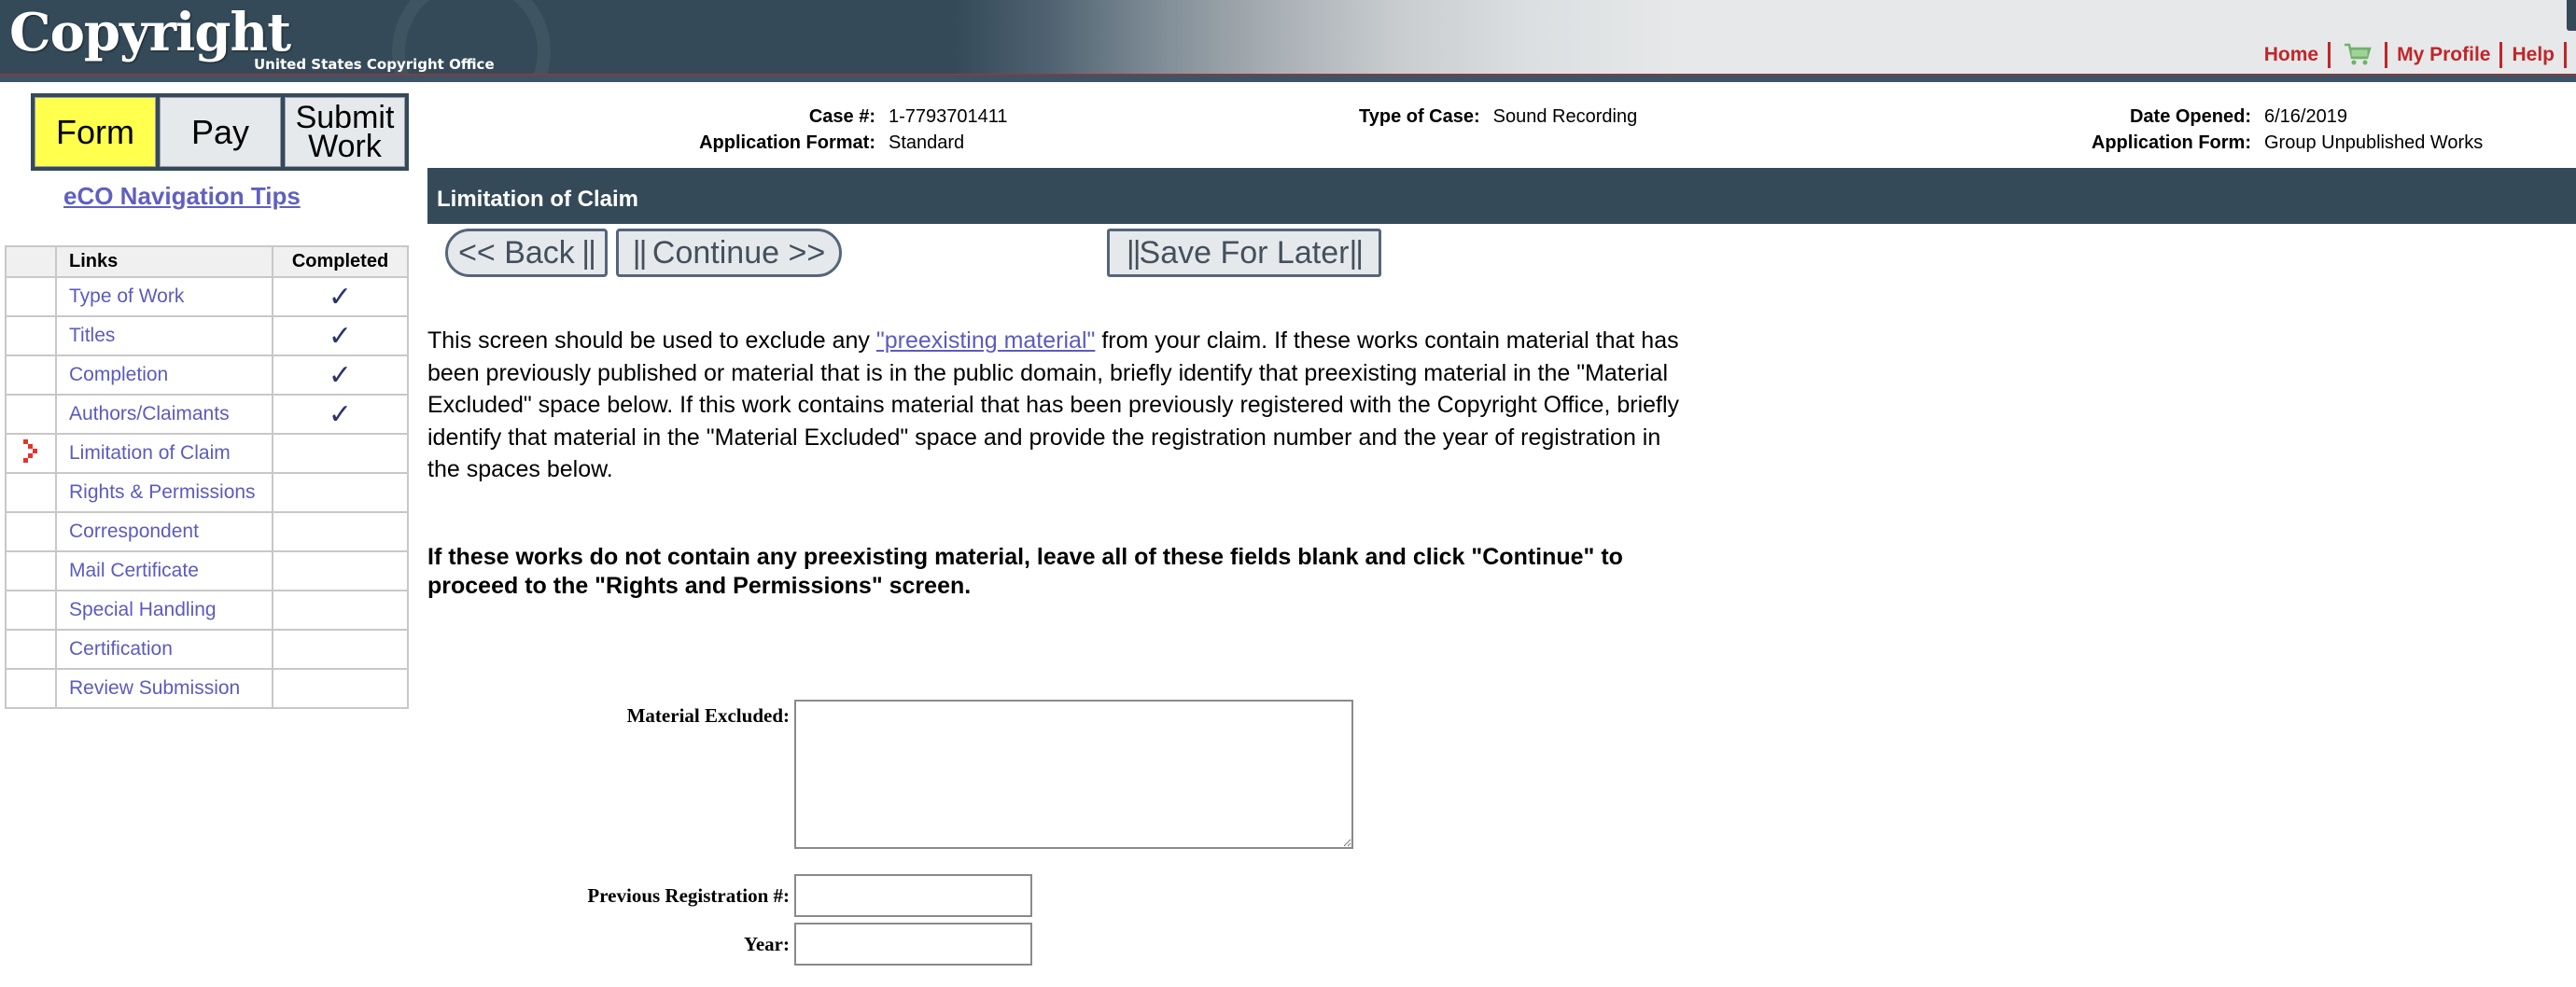 This screenshot has width=2576, height=987. I want to click on date-opened-value: 6/16/2019, so click(2305, 116).